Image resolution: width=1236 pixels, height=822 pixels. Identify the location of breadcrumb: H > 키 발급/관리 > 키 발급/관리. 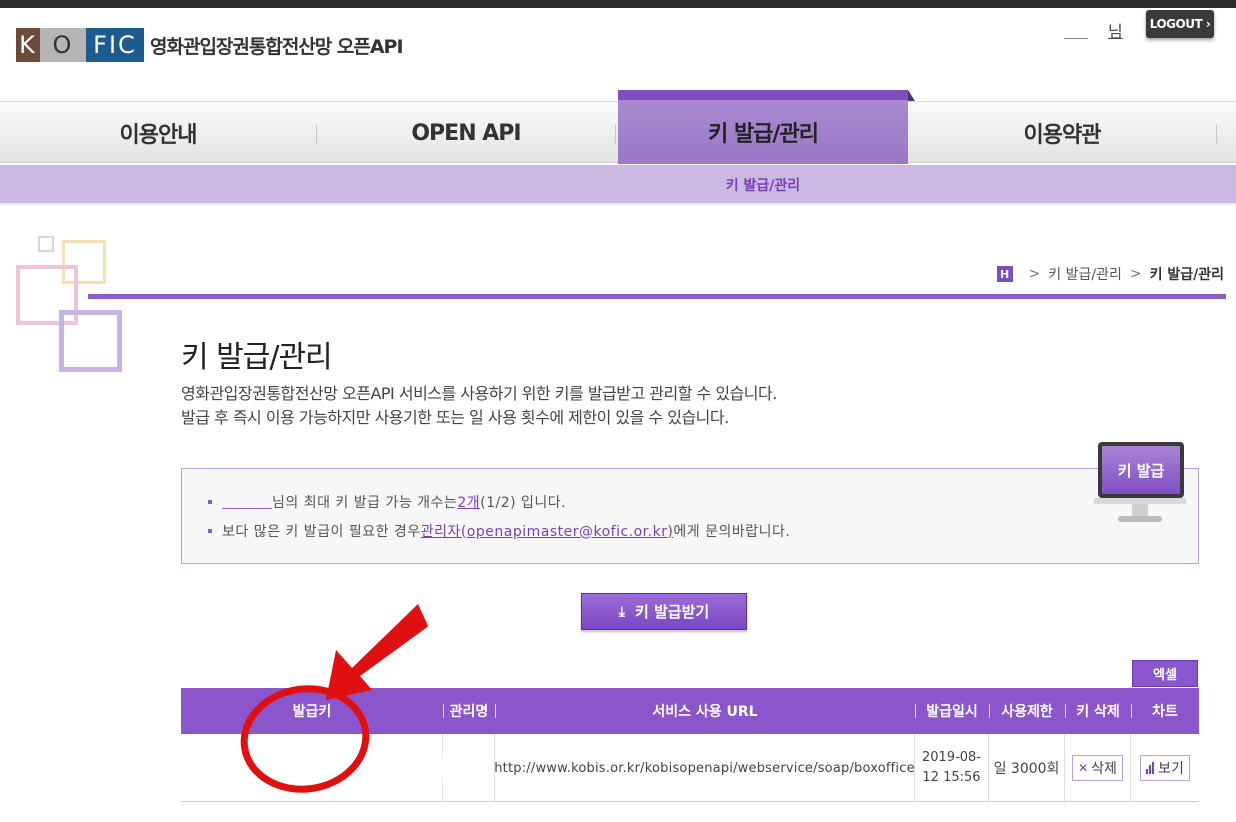
(1110, 274).